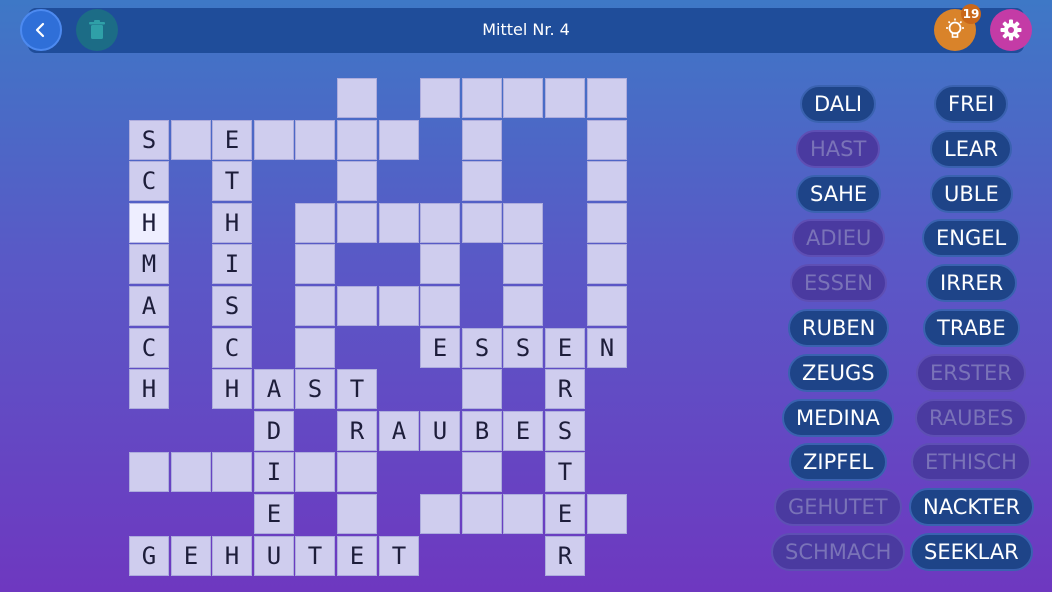  Describe the element at coordinates (274, 431) in the screenshot. I see `grid-cell-letter: D` at that location.